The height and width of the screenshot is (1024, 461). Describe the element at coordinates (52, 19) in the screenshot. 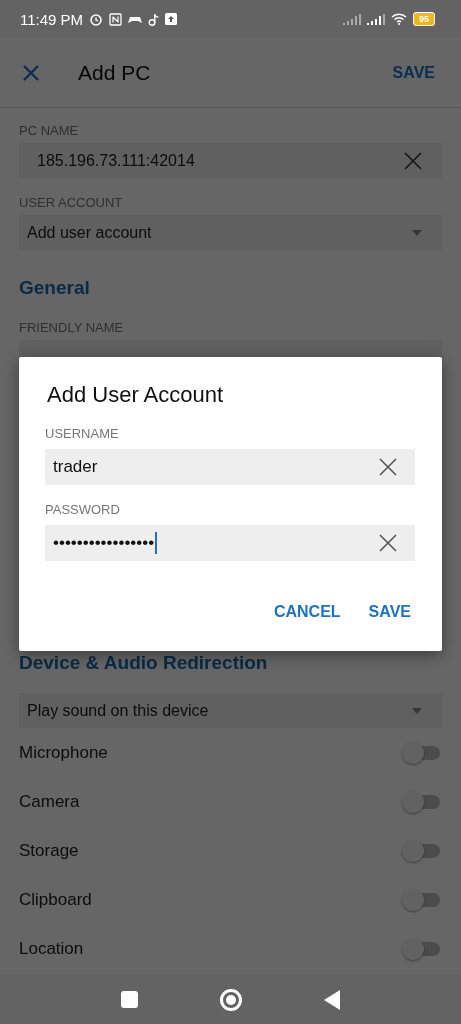

I see `status-time: 11:49 PM` at that location.